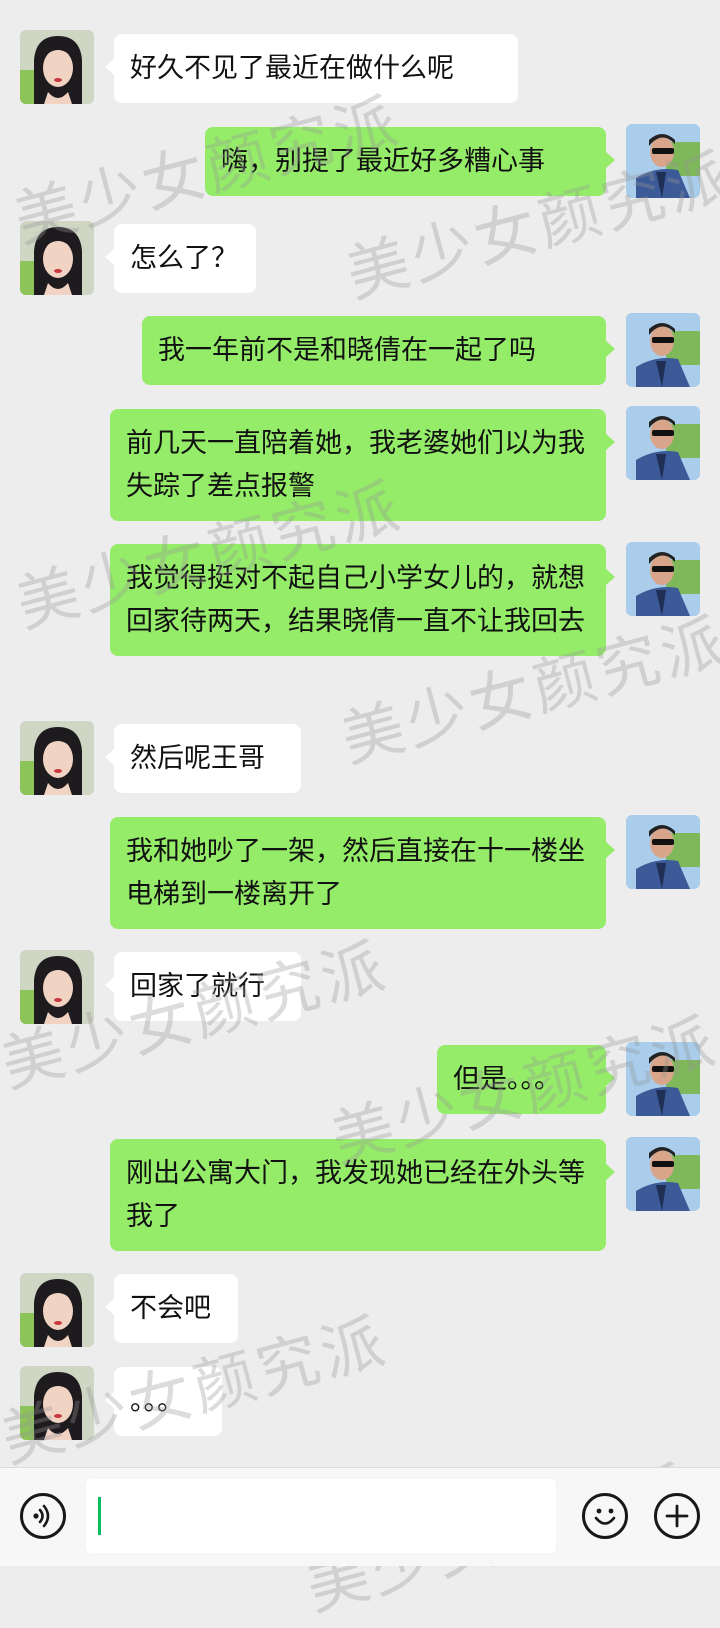  Describe the element at coordinates (203, 986) in the screenshot. I see `message-bubble: 回家了就行` at that location.